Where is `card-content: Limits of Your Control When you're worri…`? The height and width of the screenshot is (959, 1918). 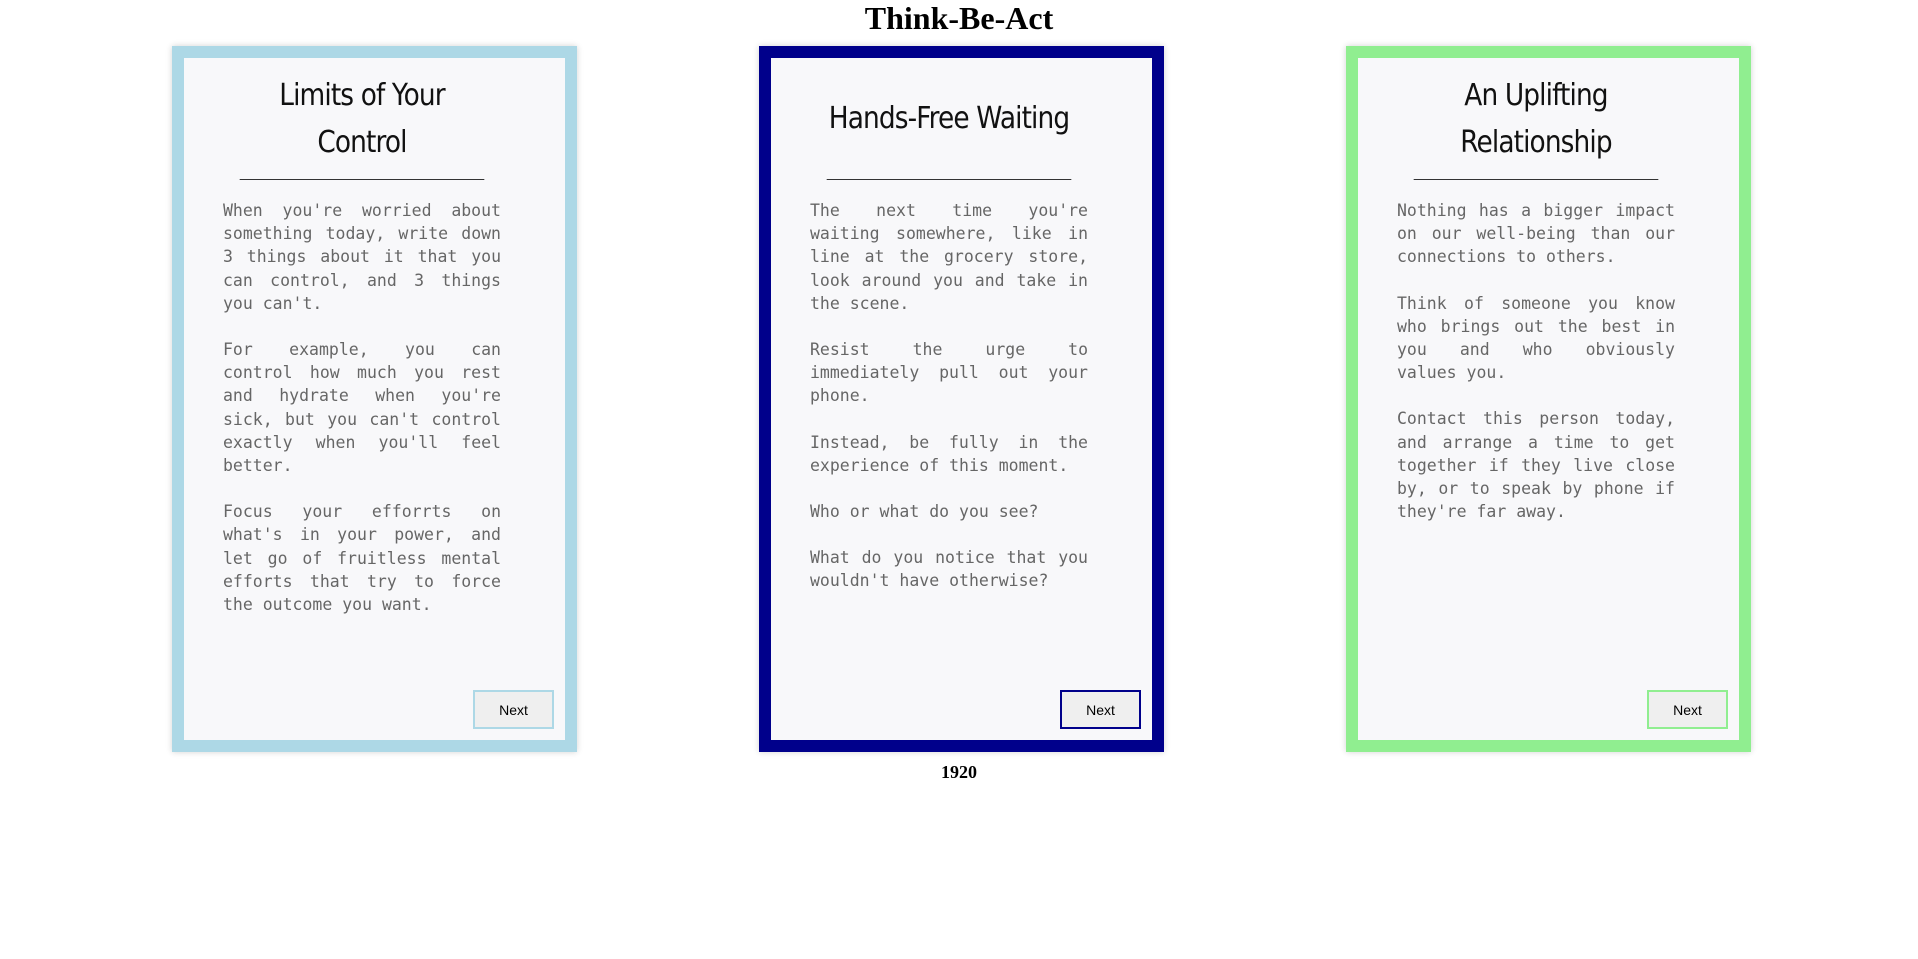
card-content: Limits of Your Control When you're worri… is located at coordinates (362, 348).